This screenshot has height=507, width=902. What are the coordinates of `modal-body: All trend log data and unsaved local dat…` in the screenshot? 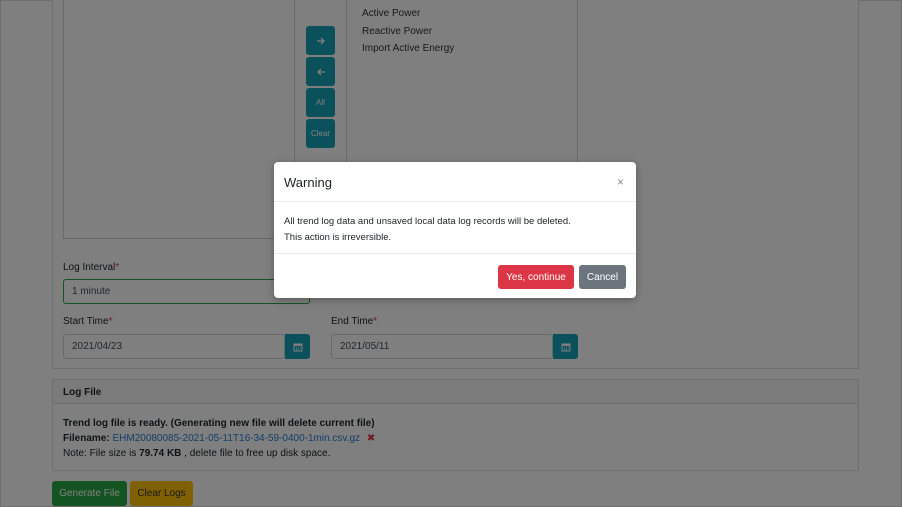 It's located at (454, 230).